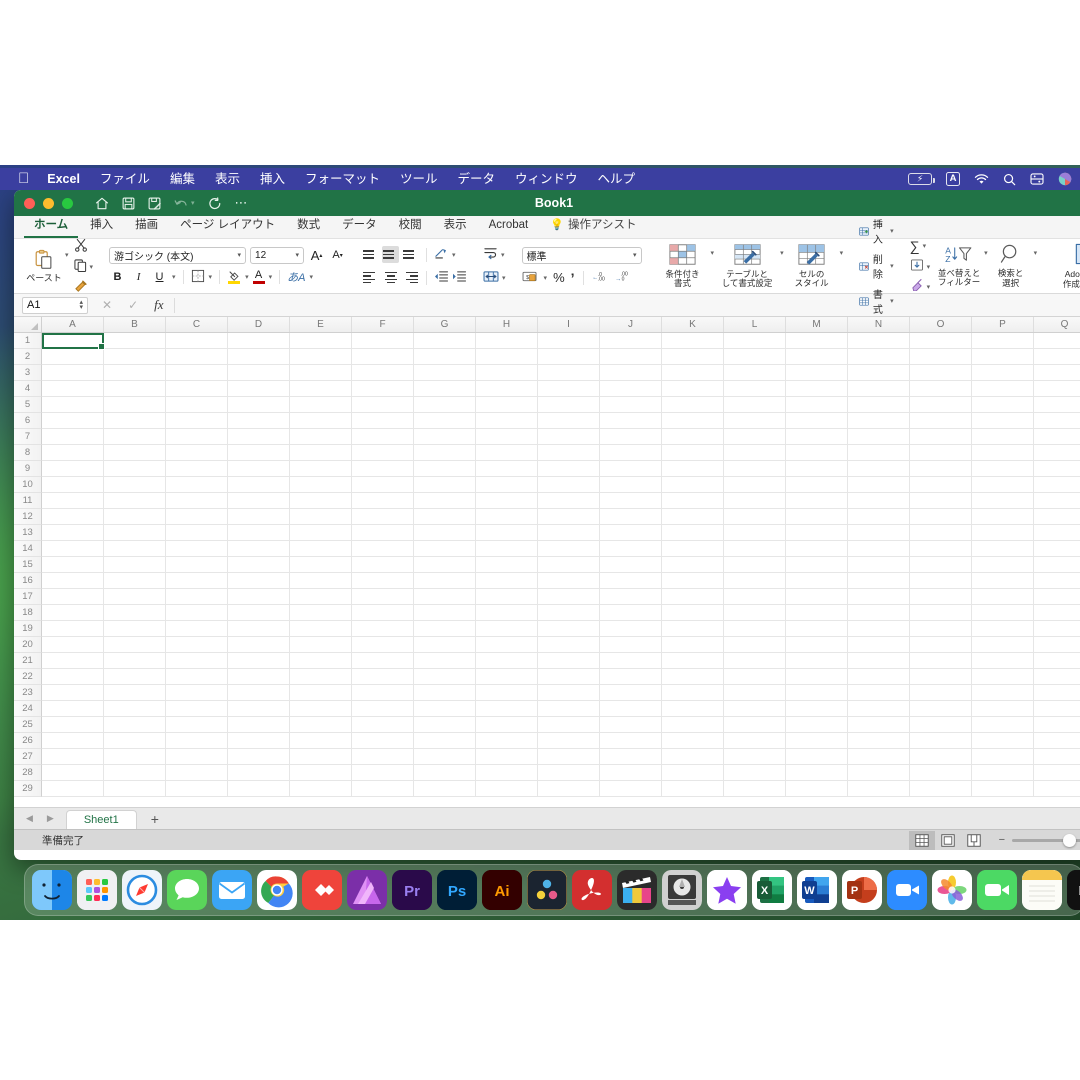 This screenshot has width=1080, height=1080. What do you see at coordinates (259, 373) in the screenshot?
I see `cell-D3` at bounding box center [259, 373].